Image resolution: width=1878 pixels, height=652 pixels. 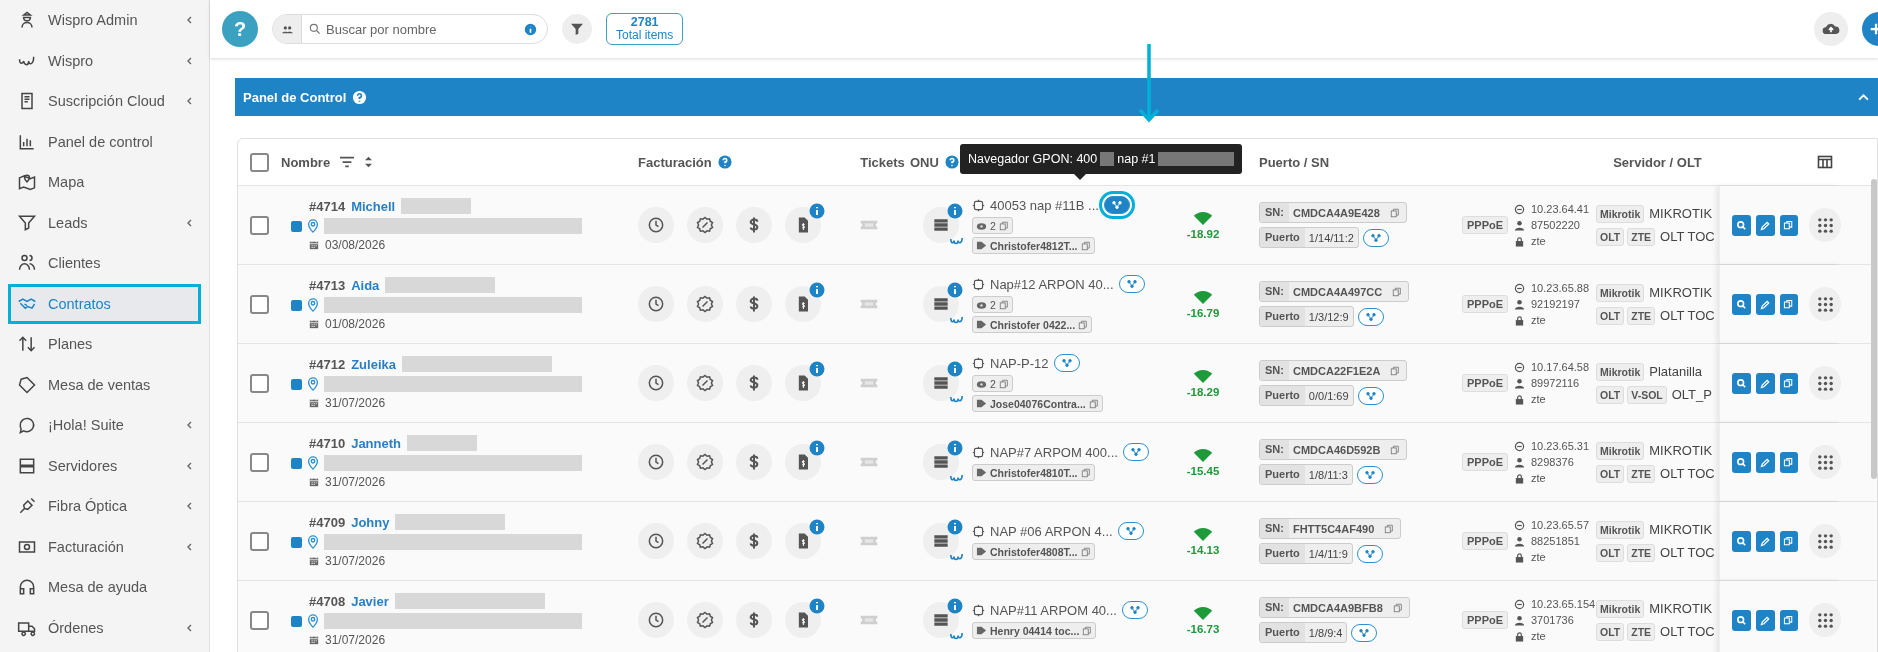 What do you see at coordinates (259, 162) in the screenshot?
I see `select-all-checkbox` at bounding box center [259, 162].